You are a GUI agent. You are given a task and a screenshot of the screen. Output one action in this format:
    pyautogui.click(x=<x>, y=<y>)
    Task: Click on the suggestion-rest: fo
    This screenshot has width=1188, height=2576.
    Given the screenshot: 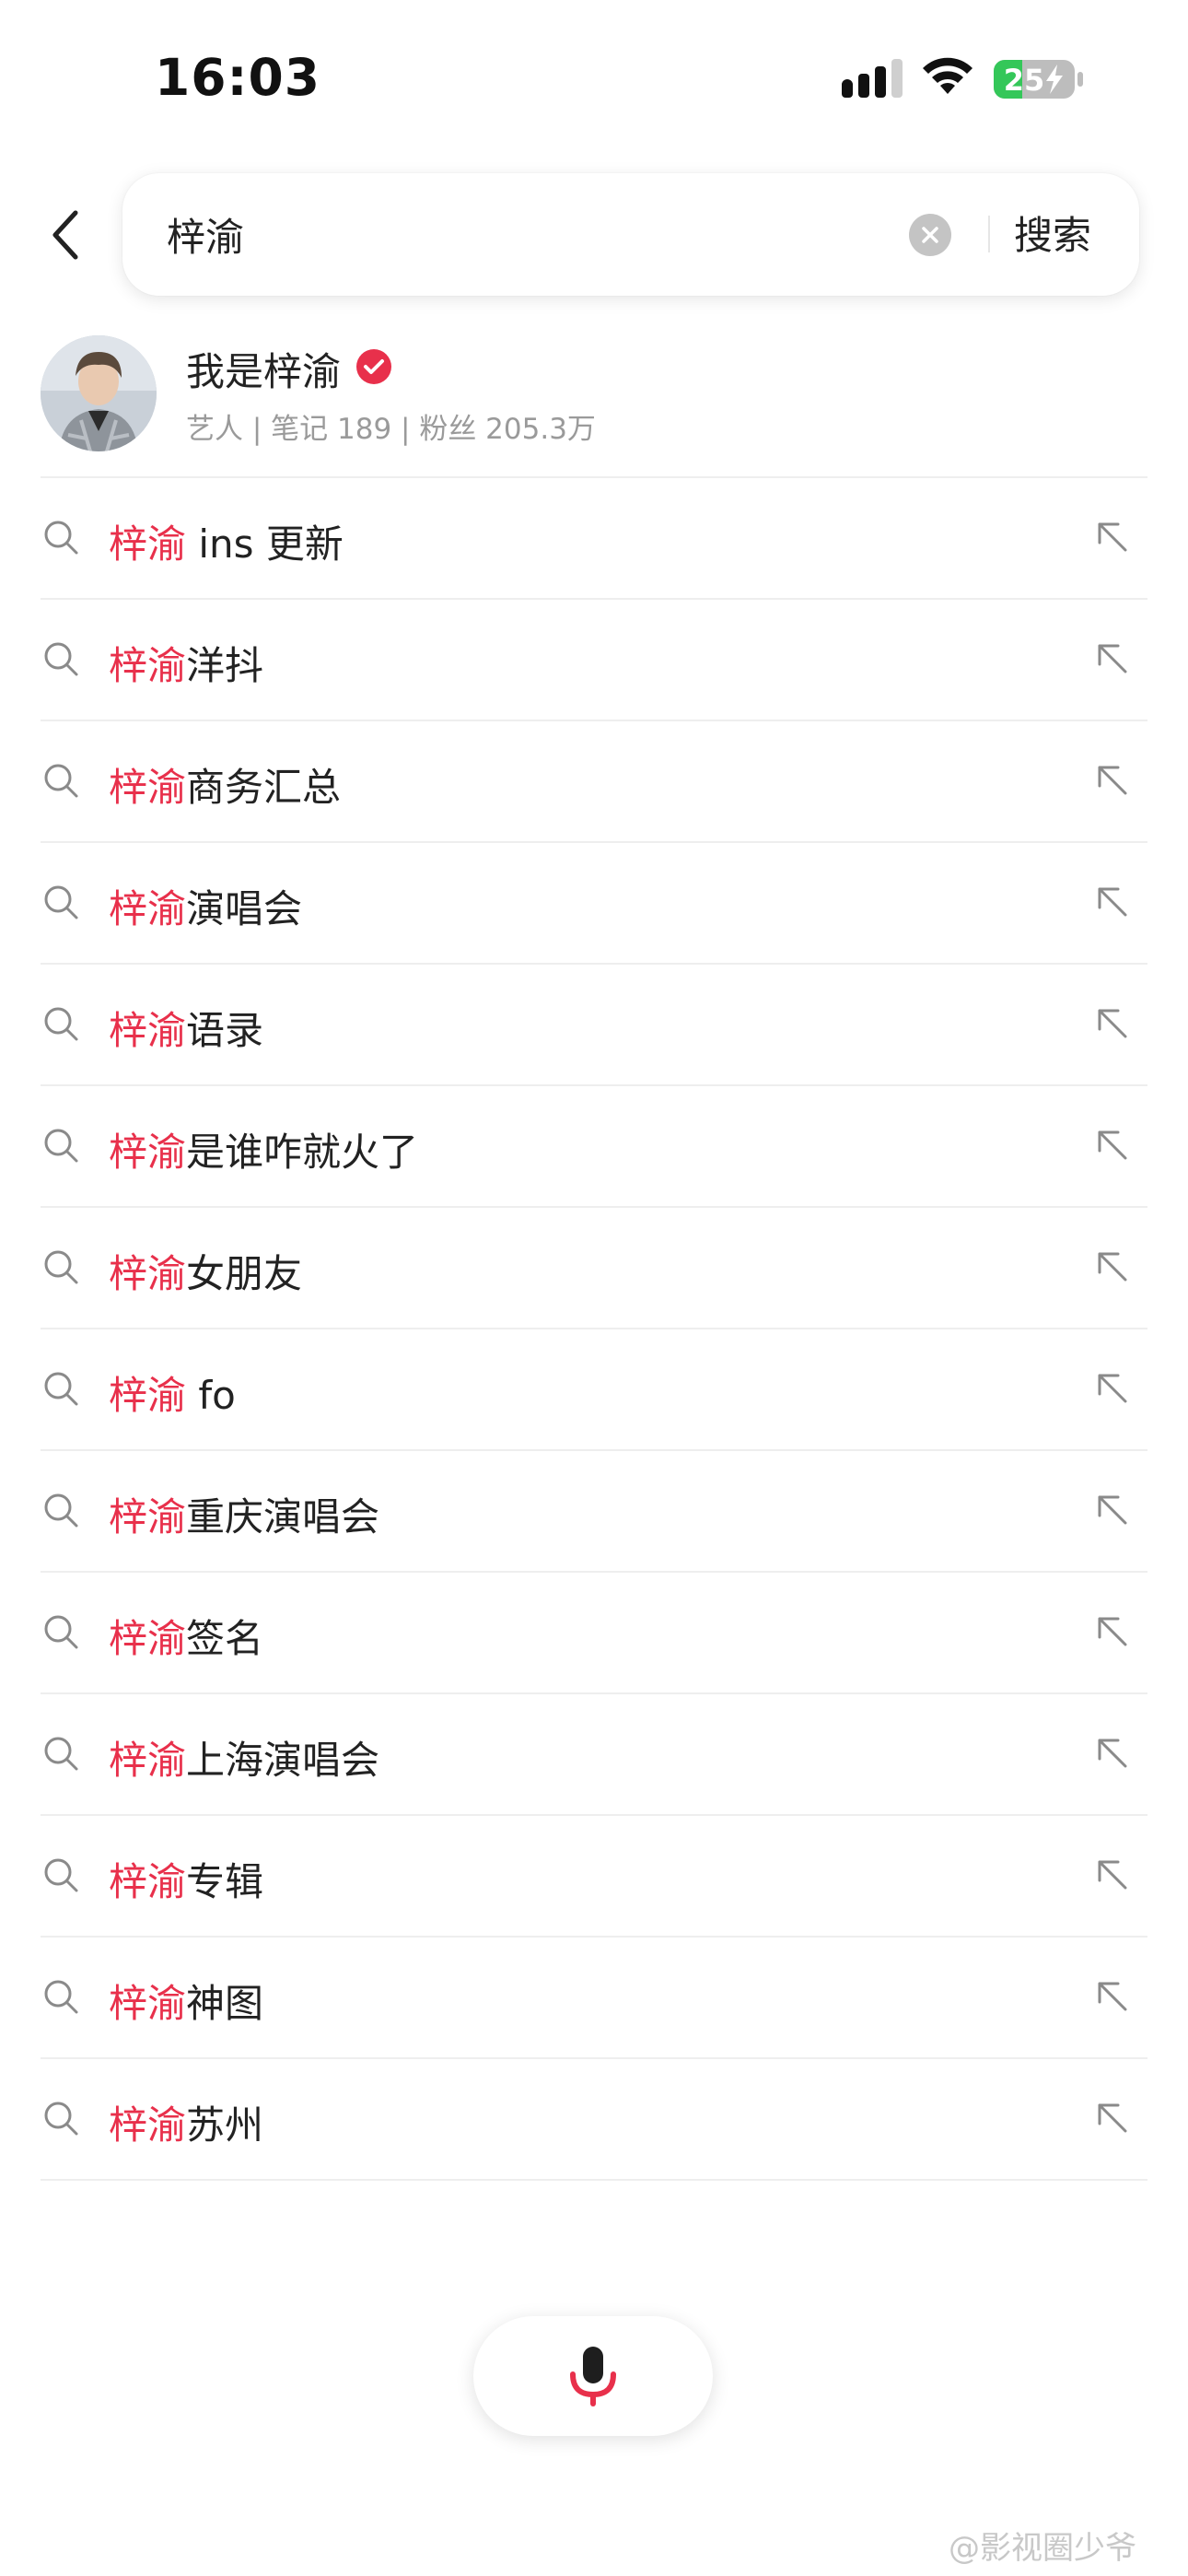 What is the action you would take?
    pyautogui.click(x=211, y=1395)
    